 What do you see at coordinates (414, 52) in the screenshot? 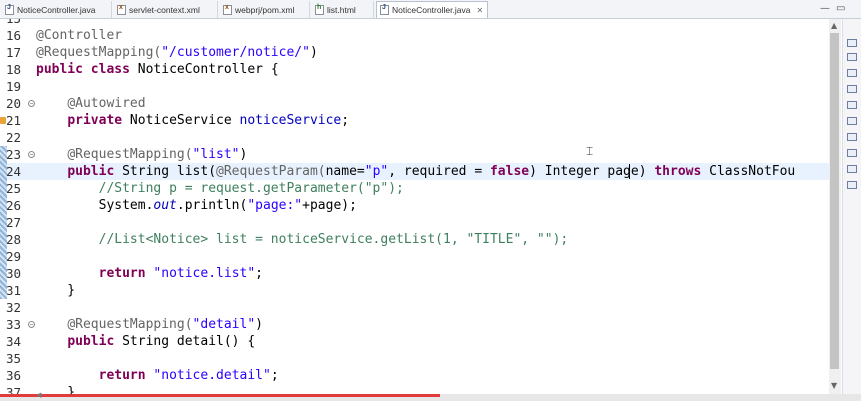
I see `code-line: 17 @RequestMapping("/customer/notice/")` at bounding box center [414, 52].